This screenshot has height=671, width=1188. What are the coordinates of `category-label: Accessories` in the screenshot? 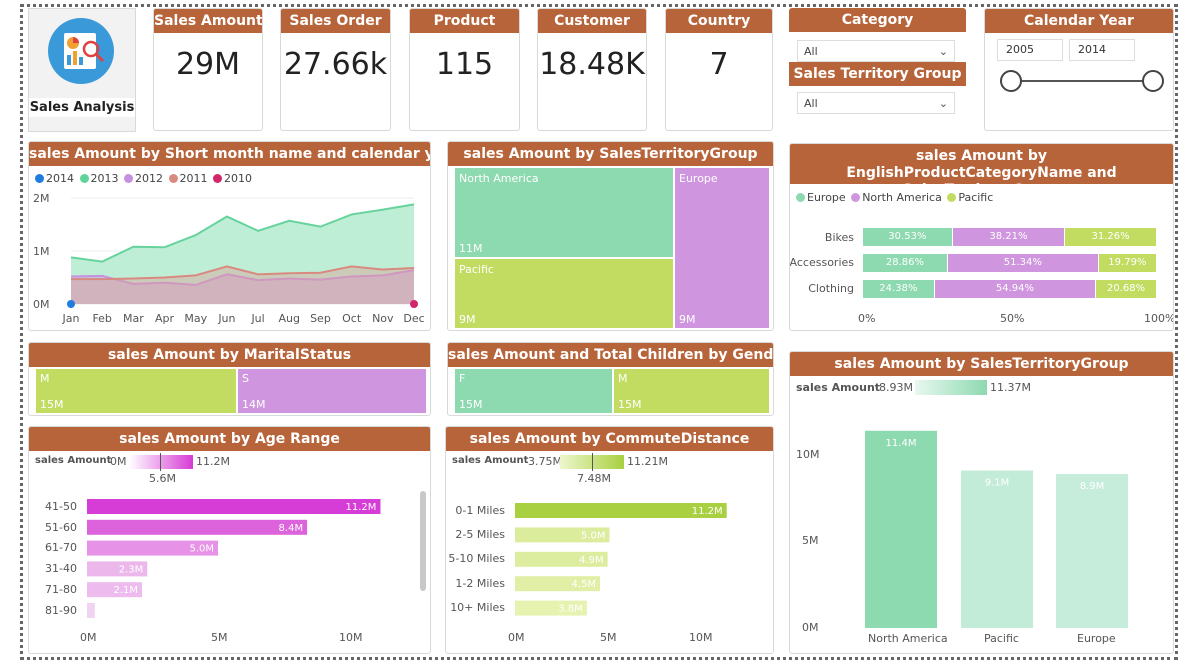 It's located at (821, 262).